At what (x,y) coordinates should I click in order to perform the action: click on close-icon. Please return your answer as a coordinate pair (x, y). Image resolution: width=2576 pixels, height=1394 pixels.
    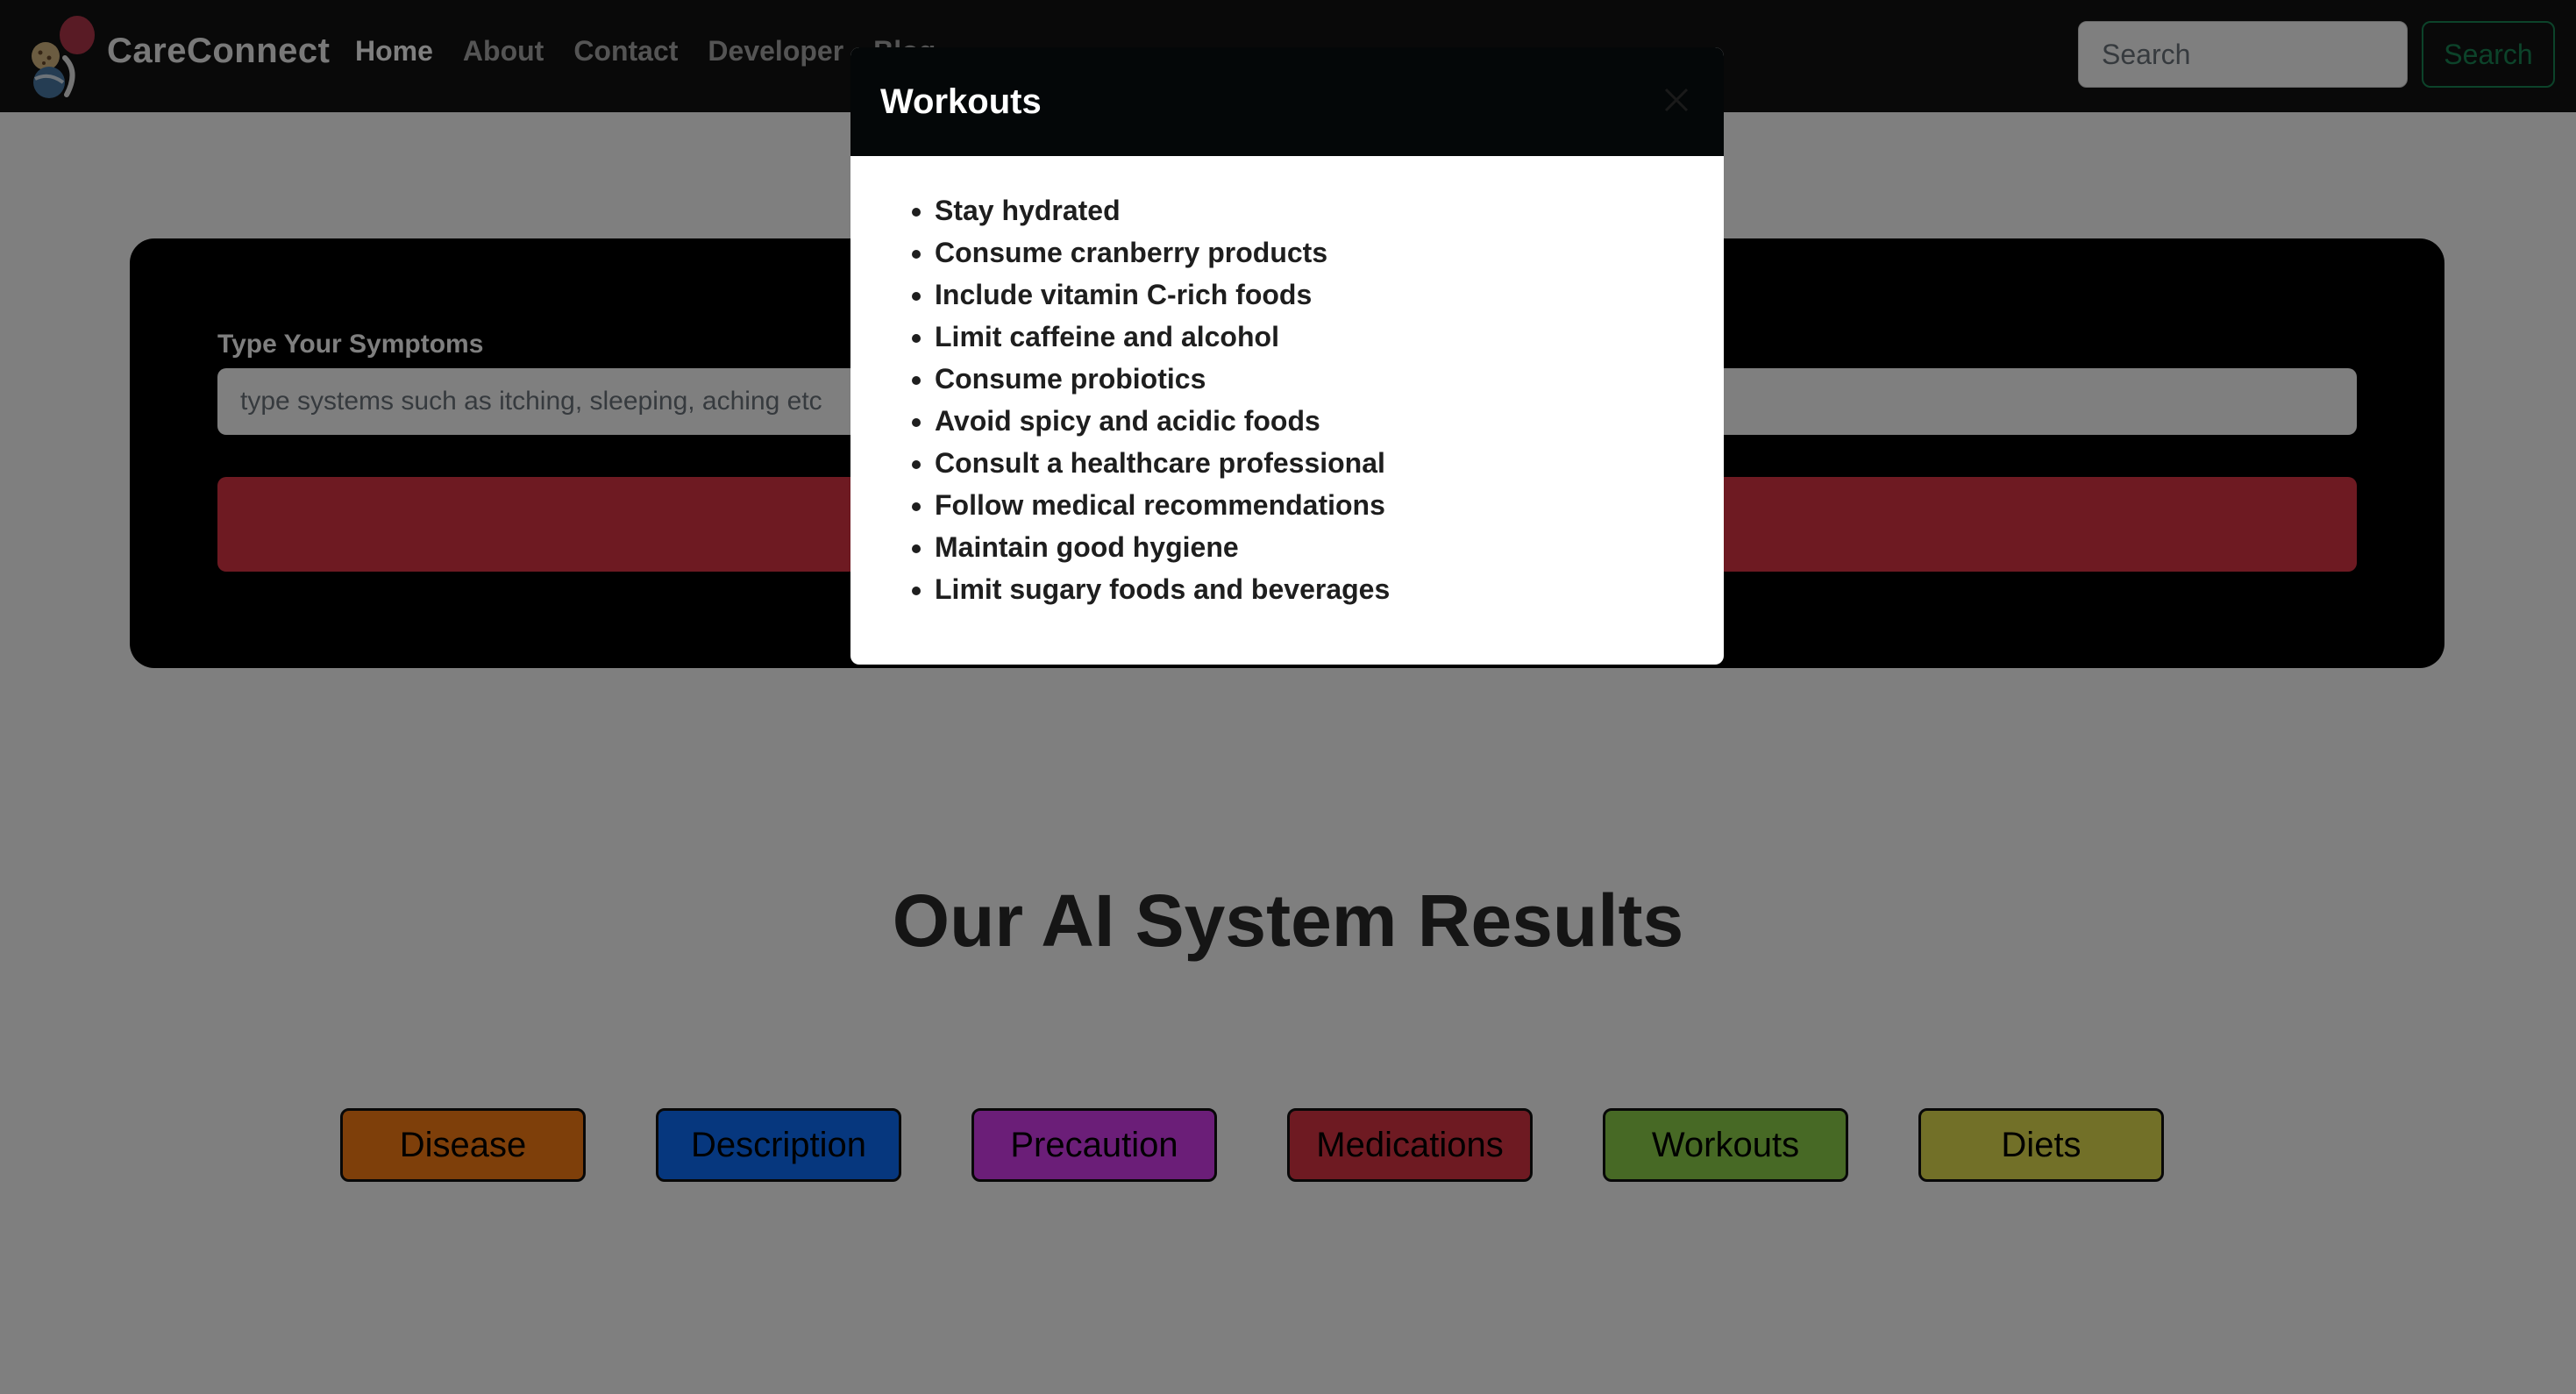
    Looking at the image, I should click on (1676, 100).